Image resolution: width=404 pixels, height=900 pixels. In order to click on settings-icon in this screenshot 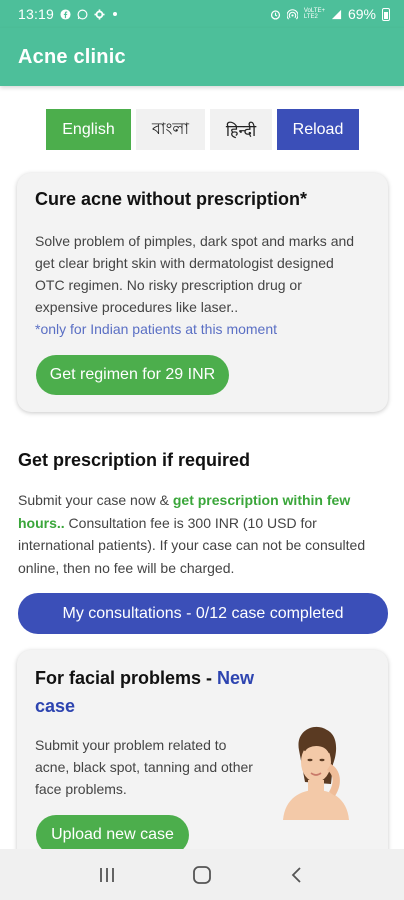, I will do `click(99, 14)`.